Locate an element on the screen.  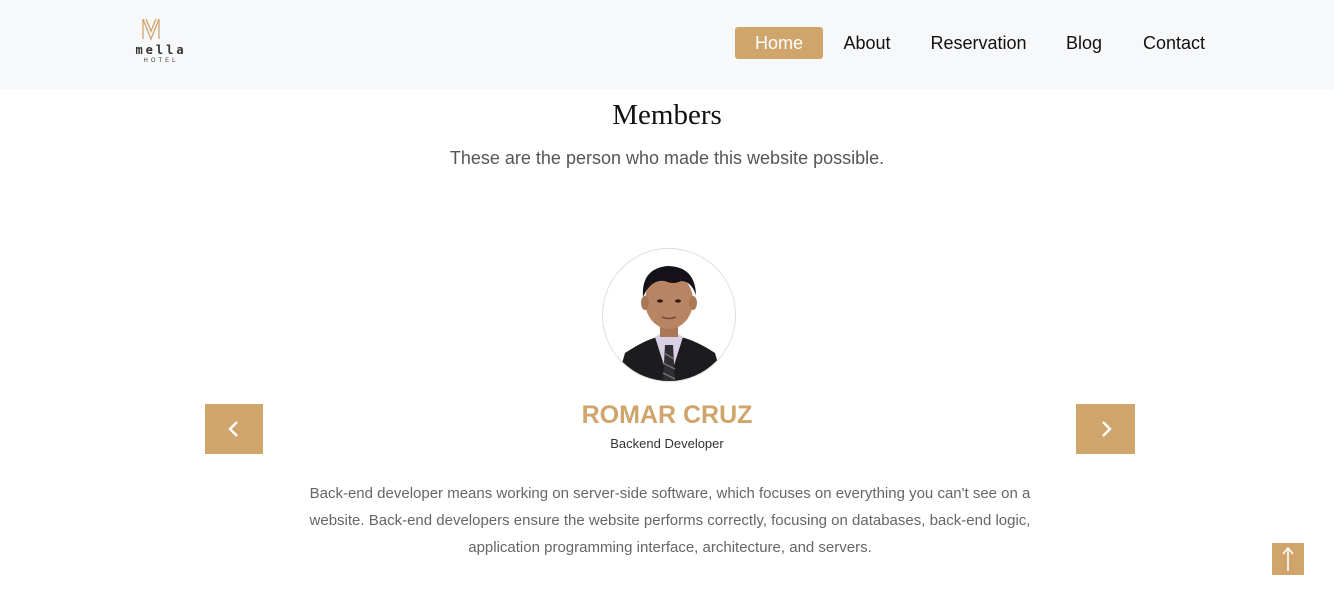
member-avatar is located at coordinates (669, 315).